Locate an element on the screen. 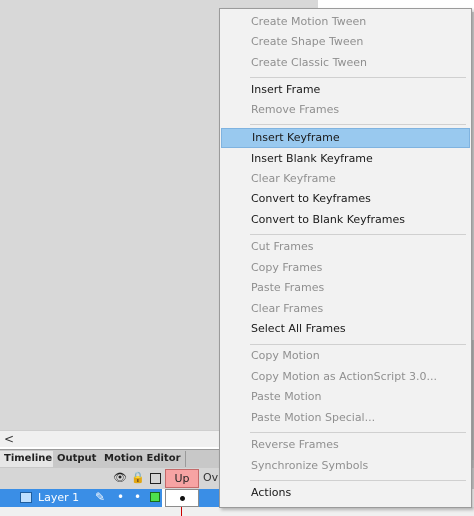 The width and height of the screenshot is (474, 516). menu-item-synchronize-symbols: Synchronize Symbols is located at coordinates (345, 466).